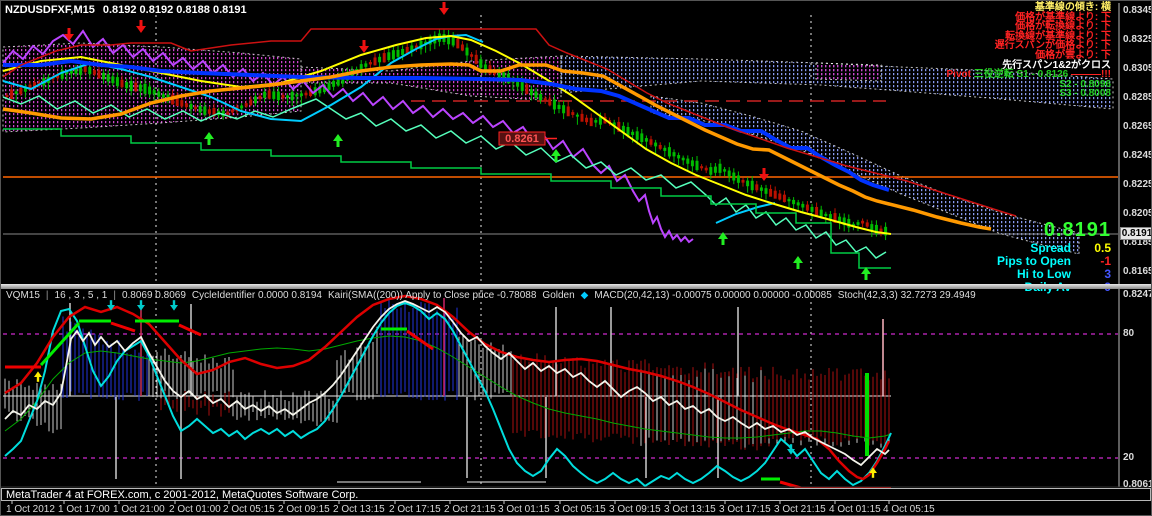 This screenshot has width=1152, height=516. What do you see at coordinates (81, 295) in the screenshot?
I see `indicator-header-segment: 16 , 3 , 5 , 1` at bounding box center [81, 295].